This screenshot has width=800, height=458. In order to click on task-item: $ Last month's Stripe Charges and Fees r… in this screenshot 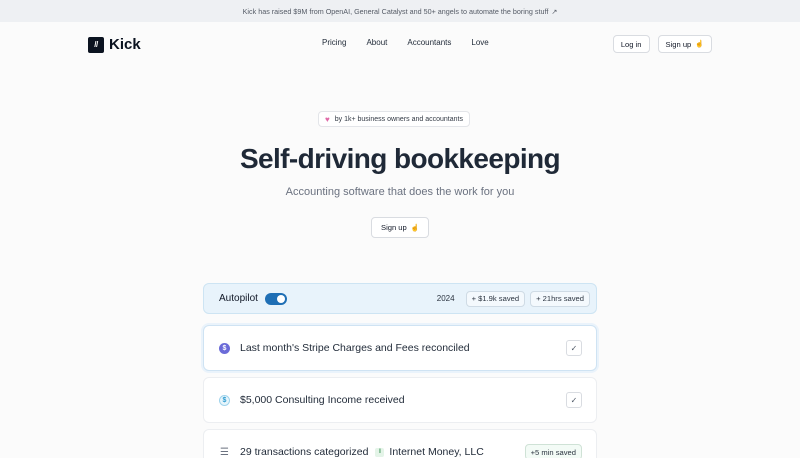, I will do `click(400, 348)`.